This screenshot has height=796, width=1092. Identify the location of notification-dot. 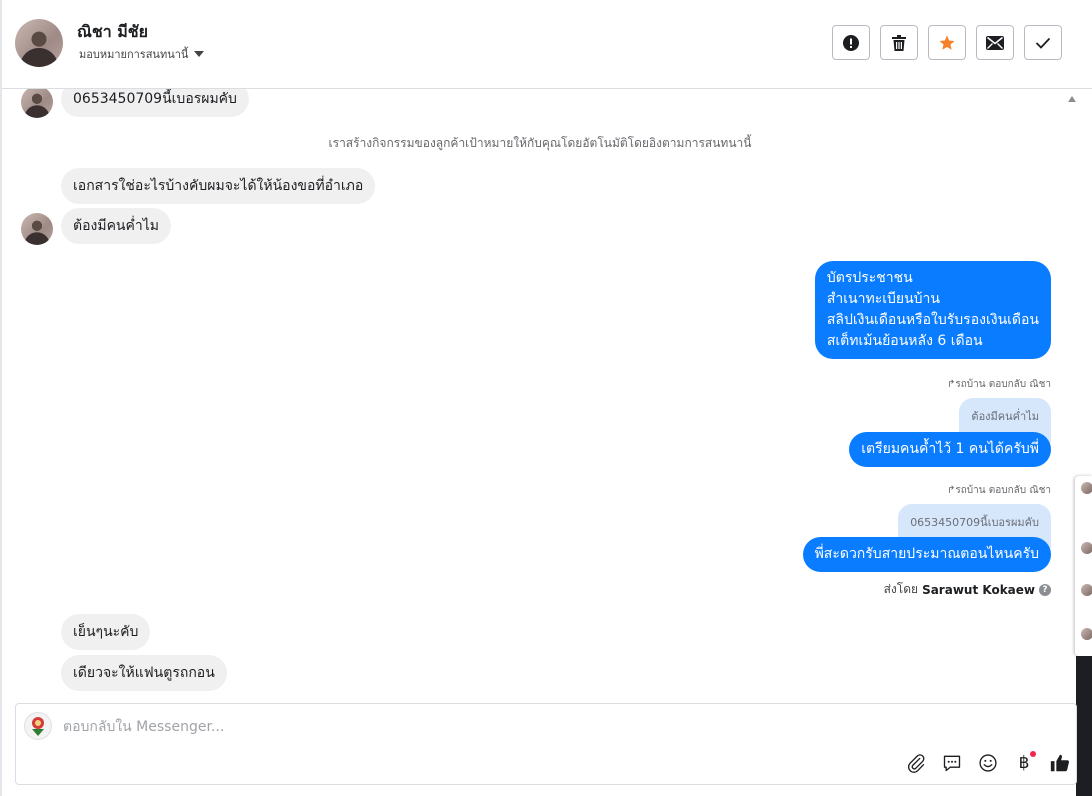
(1033, 754).